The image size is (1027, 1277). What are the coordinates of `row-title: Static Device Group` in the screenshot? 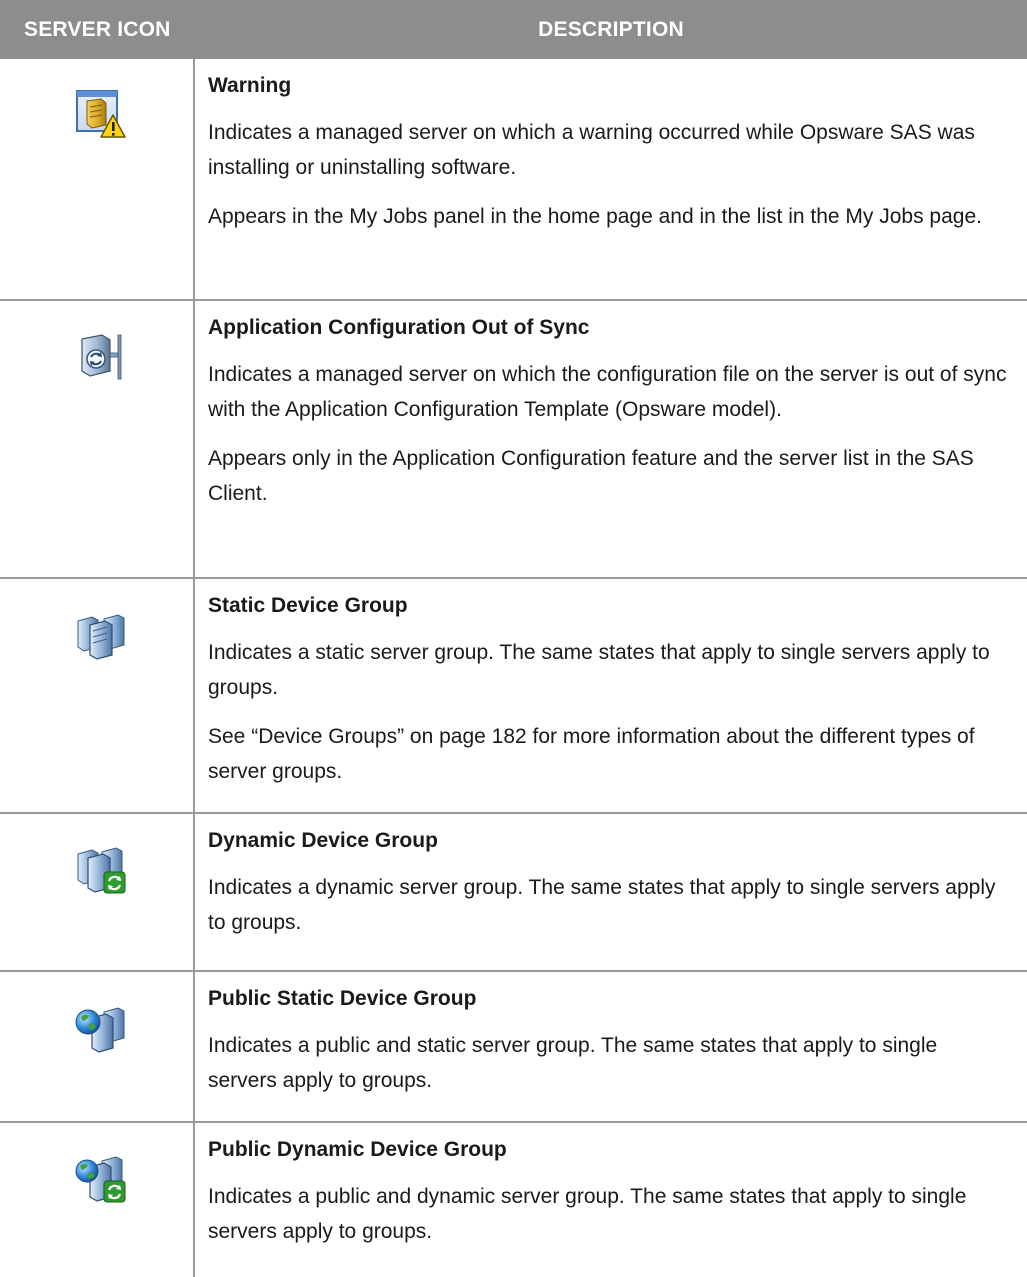 It's located at (308, 605).